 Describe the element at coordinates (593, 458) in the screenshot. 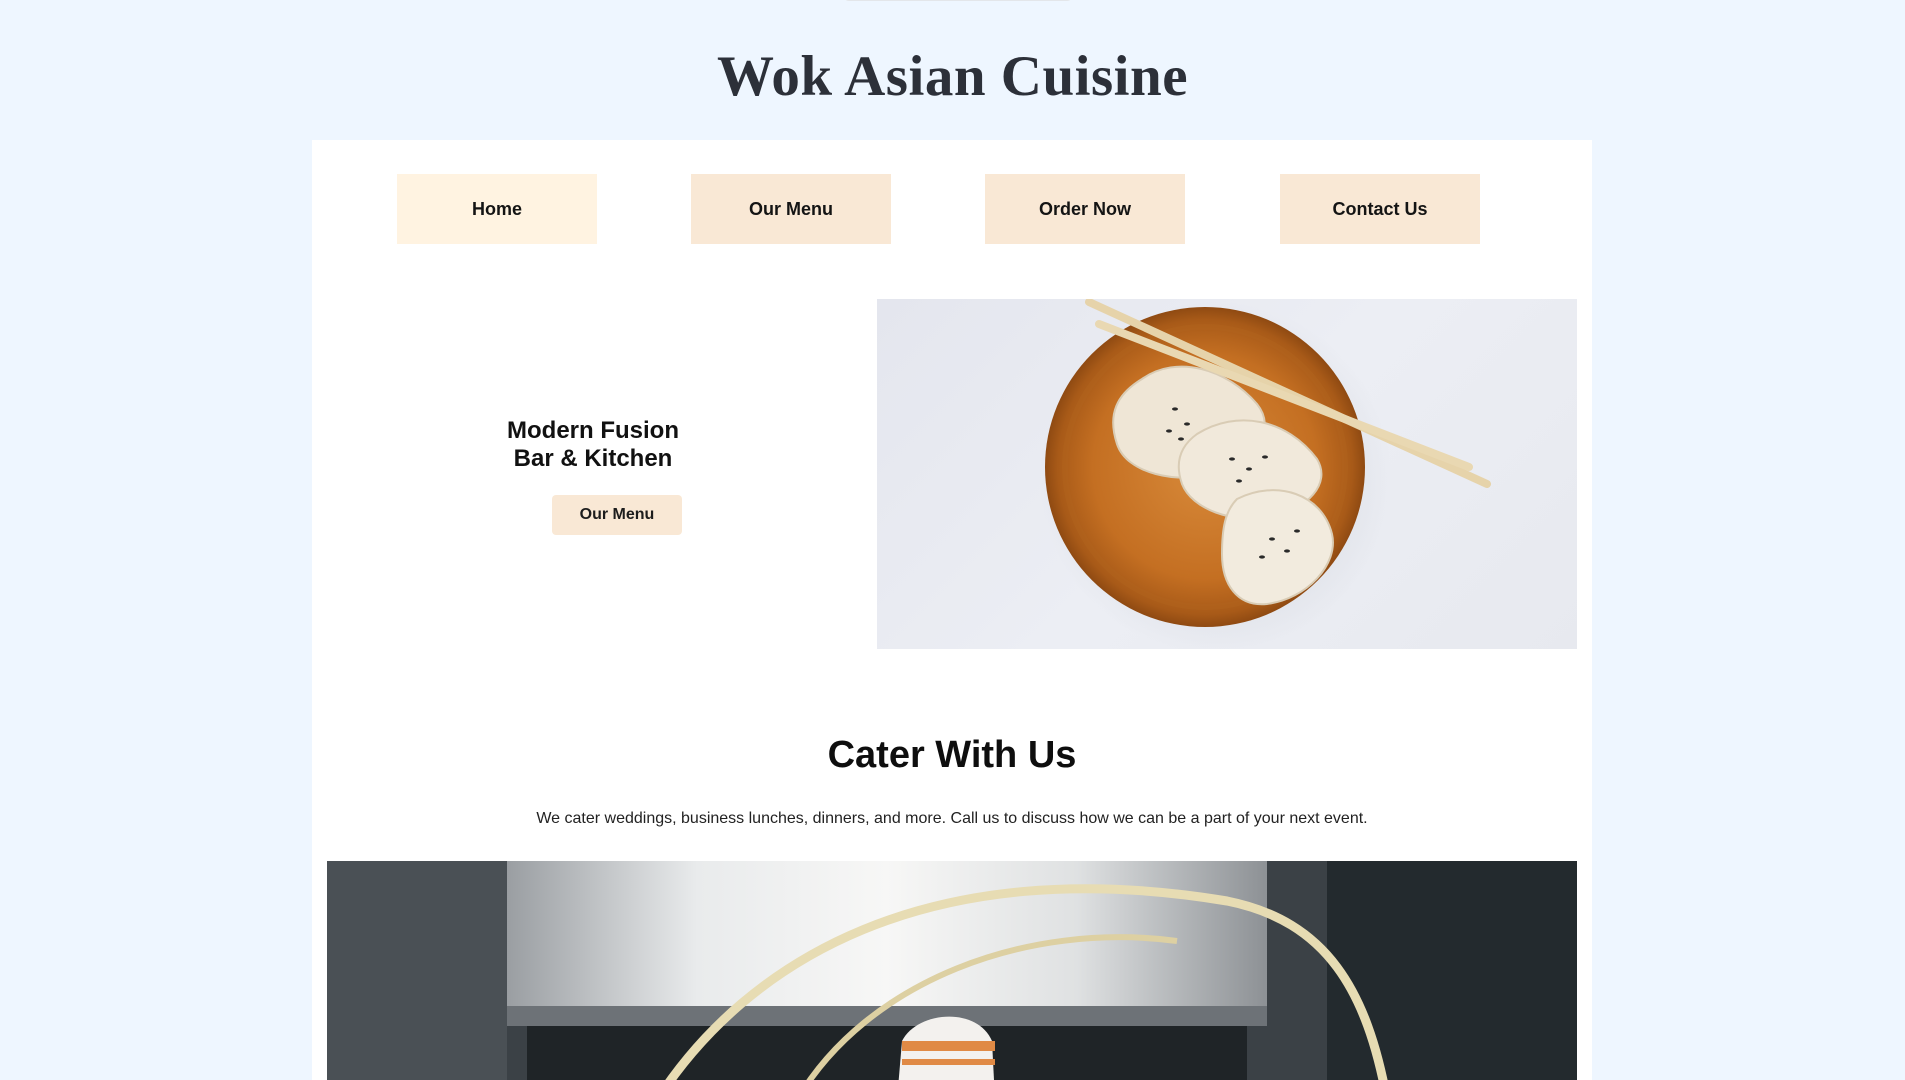

I see `hero-heading-line-2: Bar & Kitchen` at that location.